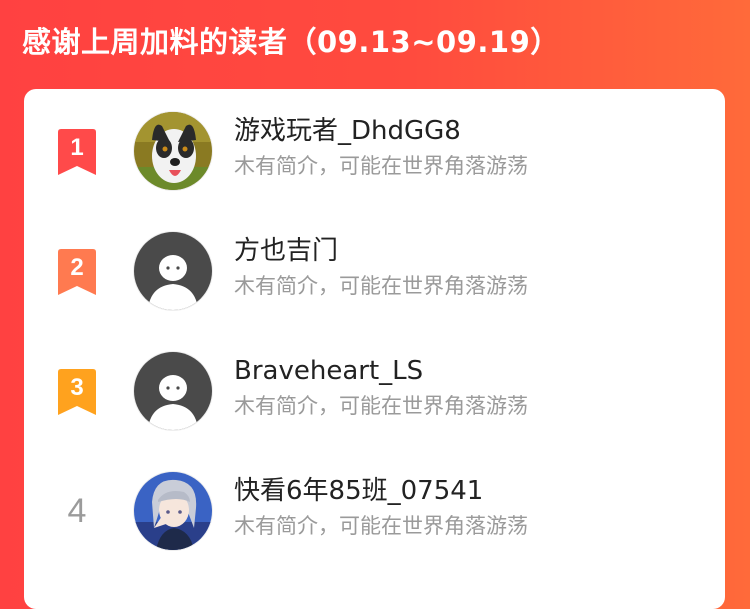 Image resolution: width=750 pixels, height=609 pixels. What do you see at coordinates (173, 511) in the screenshot?
I see `anime-character-avatar` at bounding box center [173, 511].